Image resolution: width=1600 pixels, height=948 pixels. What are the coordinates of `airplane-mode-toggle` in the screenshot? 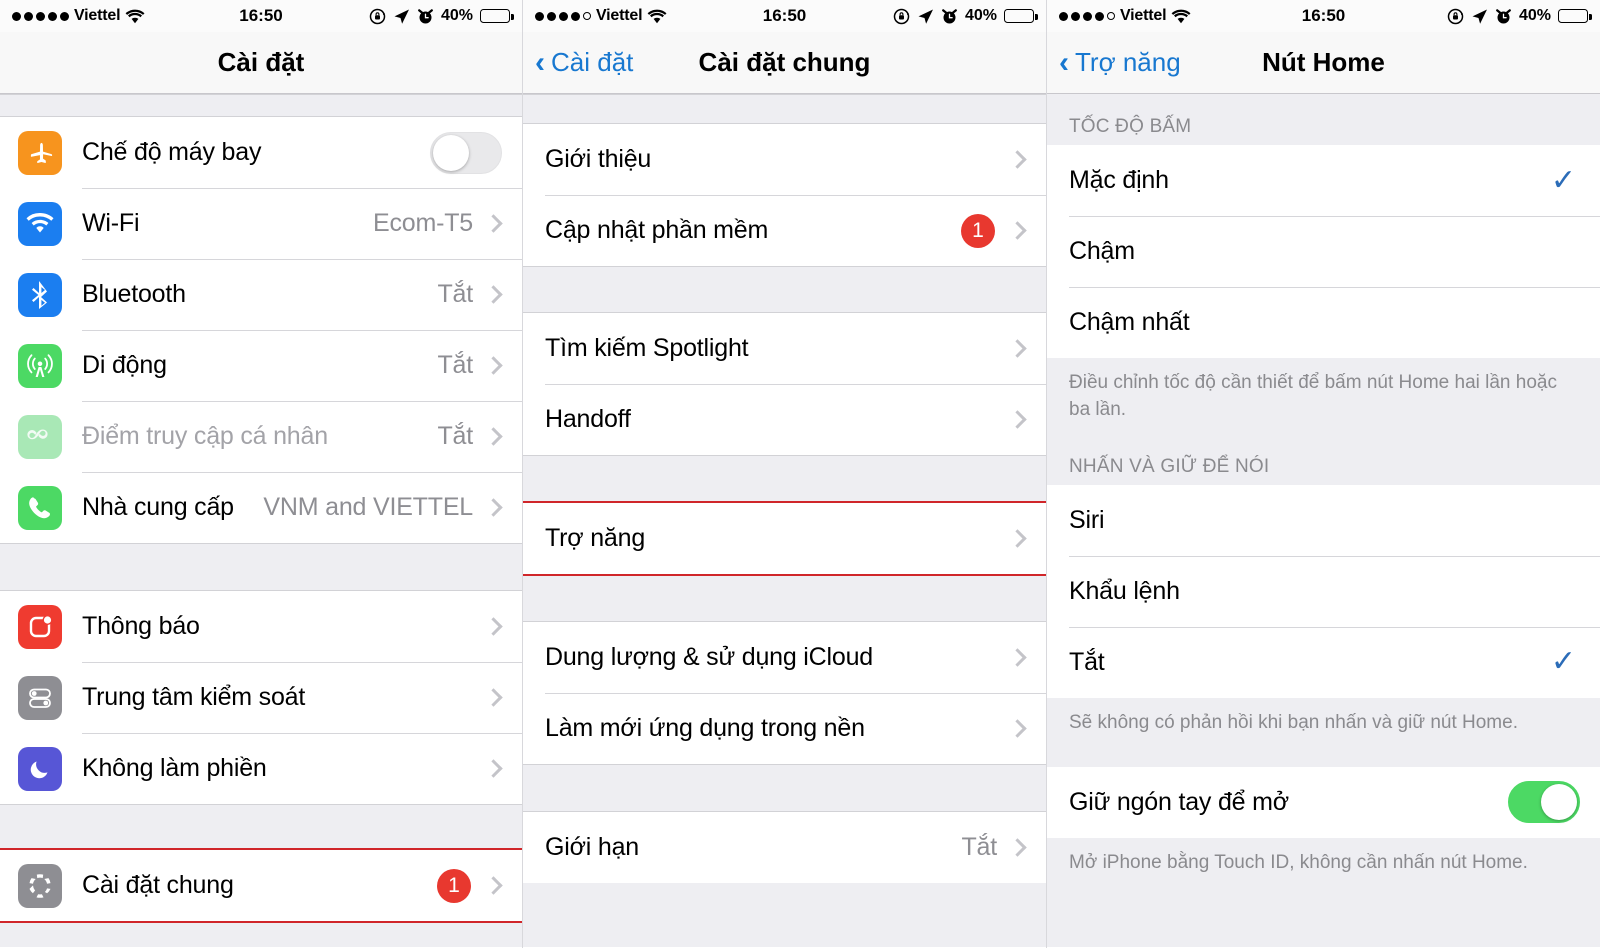 It's located at (466, 152).